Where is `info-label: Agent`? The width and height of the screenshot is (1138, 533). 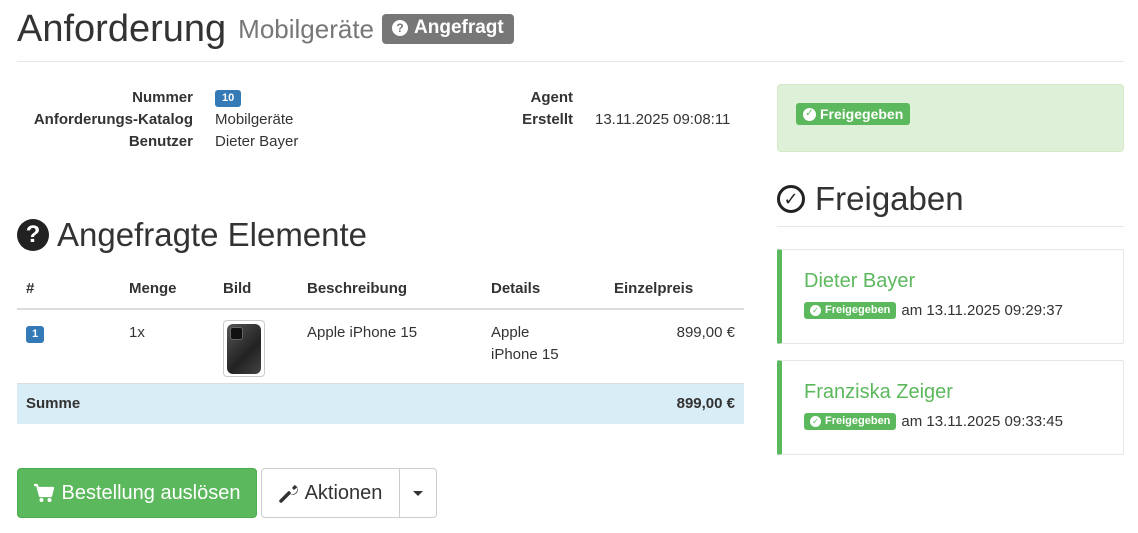 info-label: Agent is located at coordinates (552, 97).